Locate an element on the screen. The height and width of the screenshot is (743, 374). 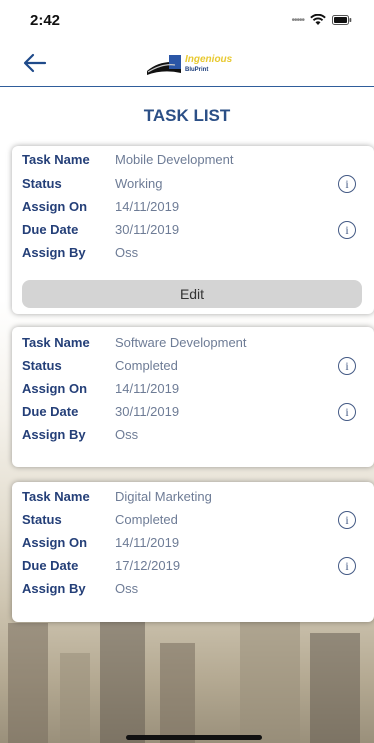
arrow-left-icon is located at coordinates (35, 63).